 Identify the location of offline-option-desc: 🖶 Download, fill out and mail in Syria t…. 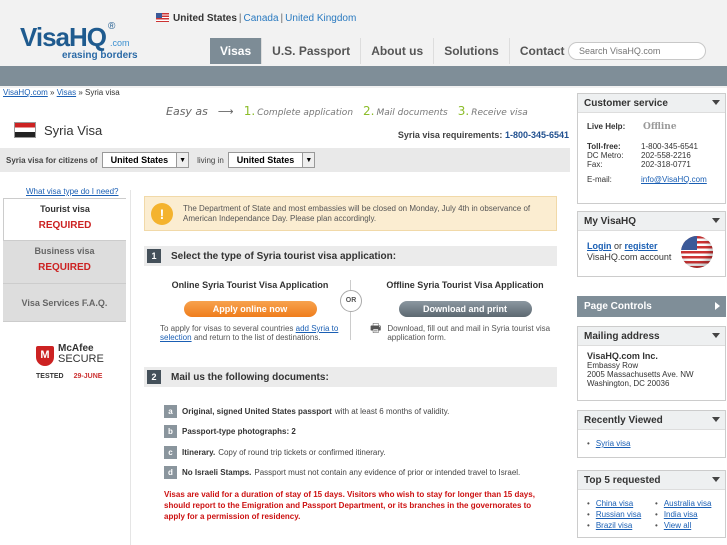
(465, 331).